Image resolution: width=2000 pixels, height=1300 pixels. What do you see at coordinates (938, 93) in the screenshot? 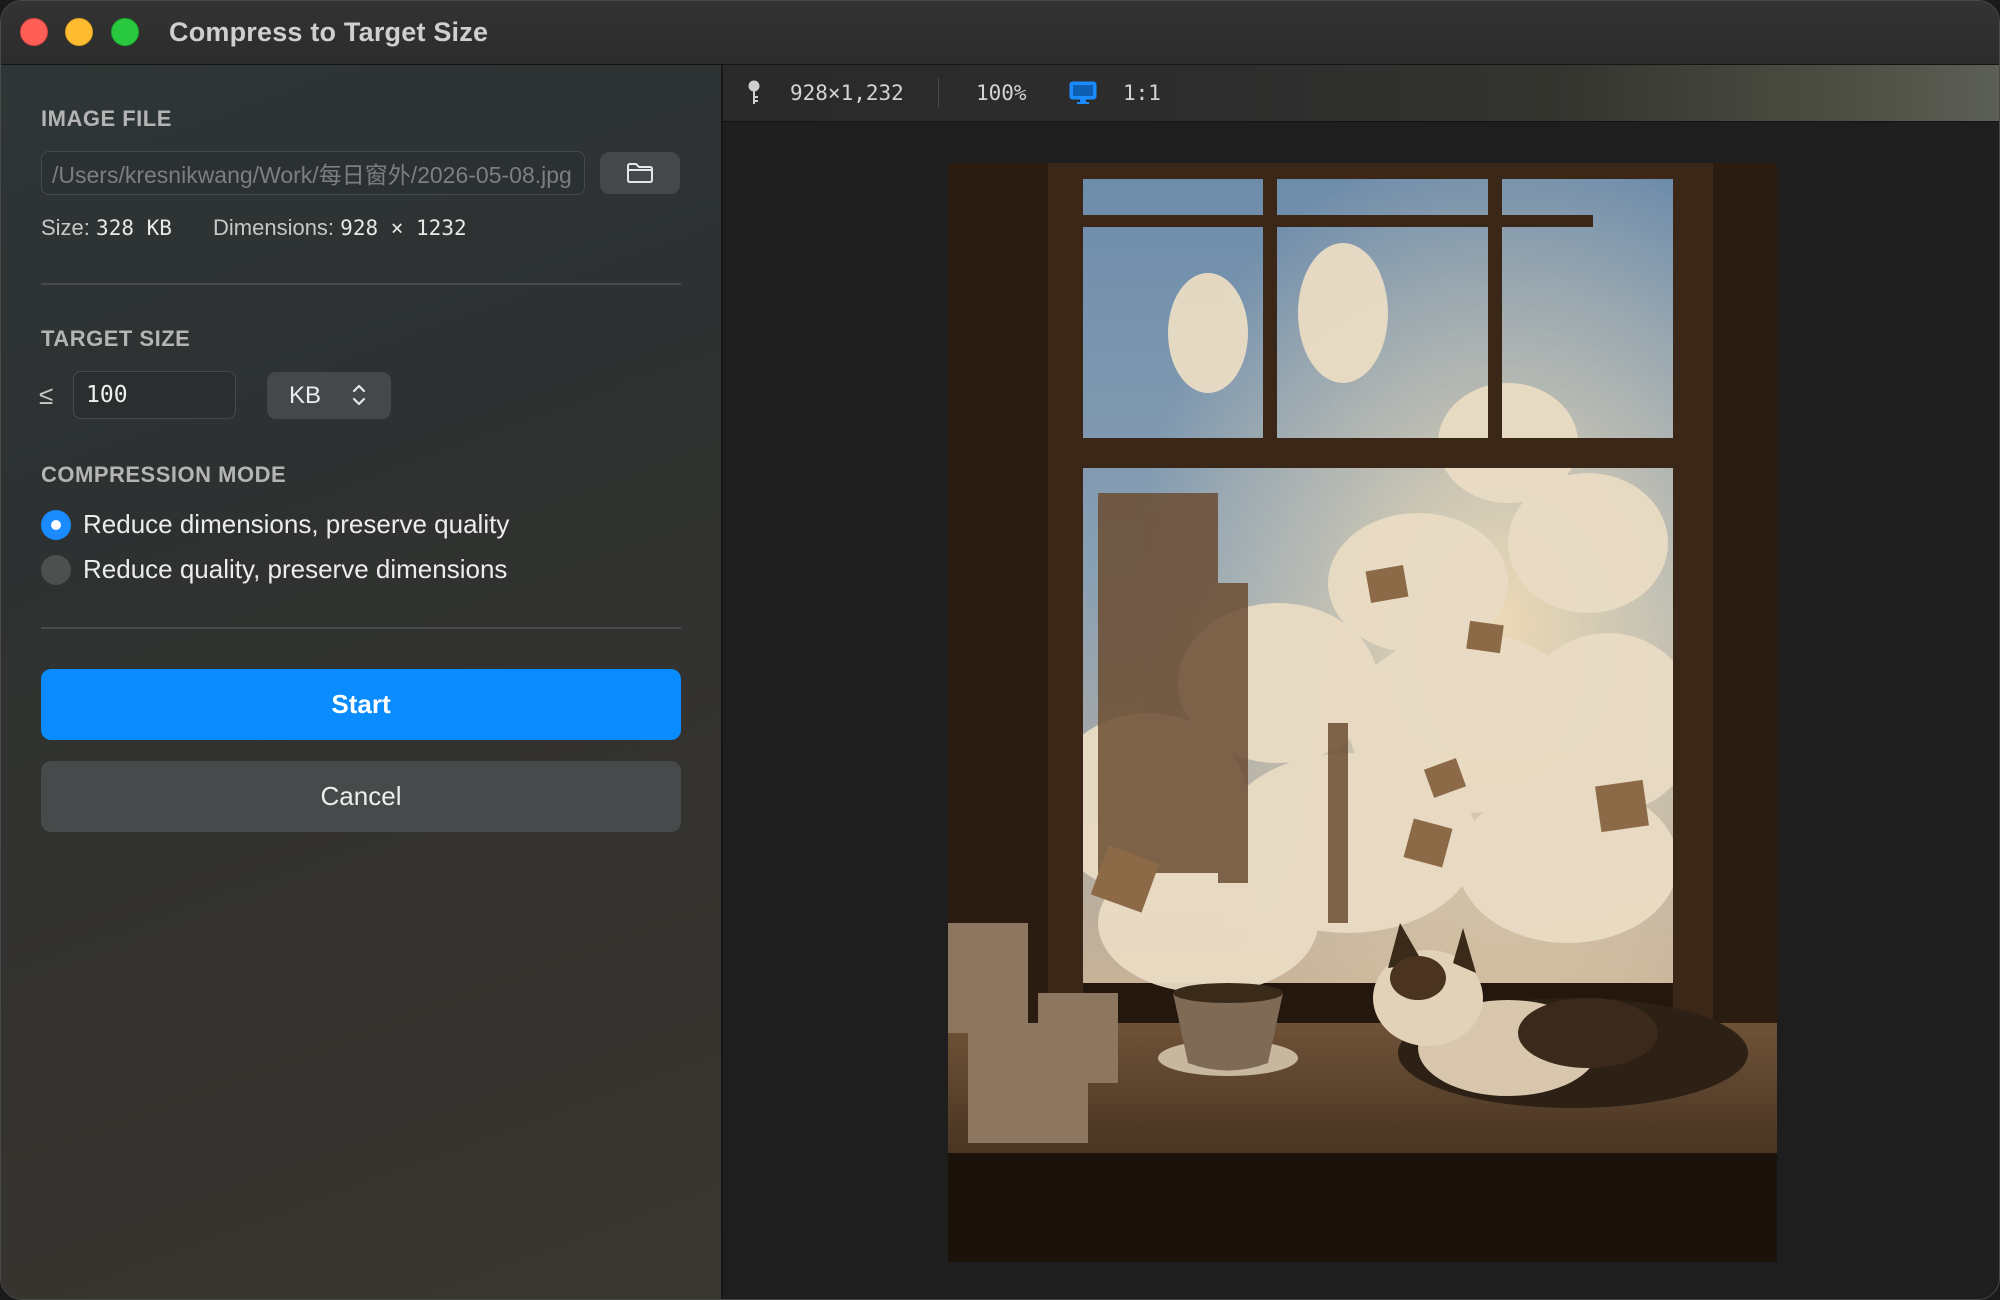
I see `toolbar-separator` at bounding box center [938, 93].